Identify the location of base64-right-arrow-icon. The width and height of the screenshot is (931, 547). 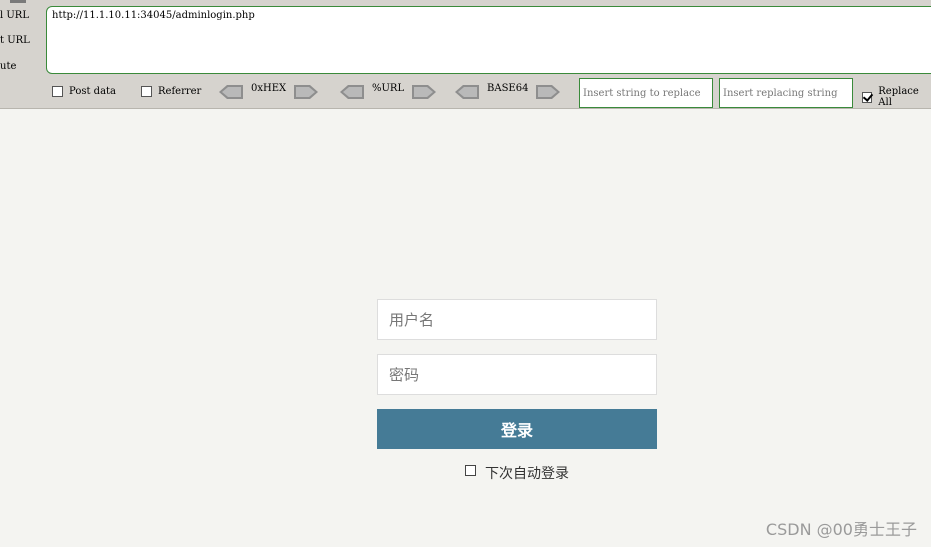
(548, 92).